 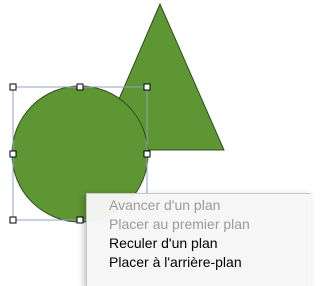 I want to click on handle-top-left, so click(x=13, y=87).